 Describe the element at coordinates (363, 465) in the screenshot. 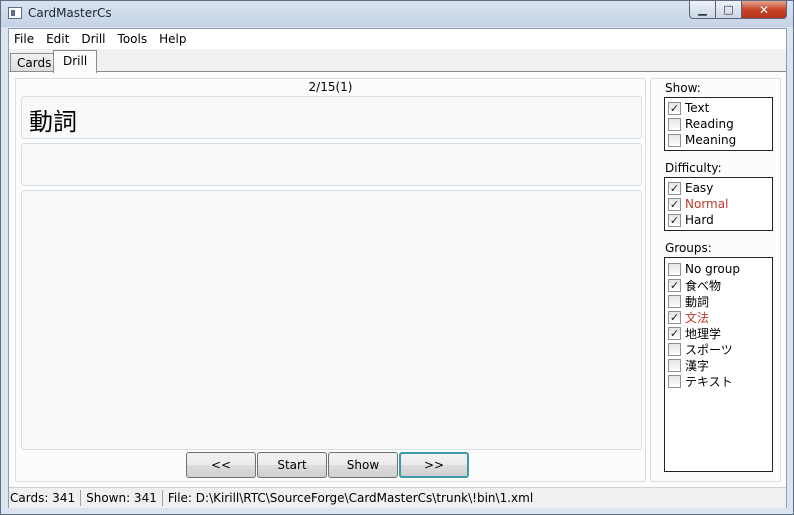

I see `show-button: Show` at that location.